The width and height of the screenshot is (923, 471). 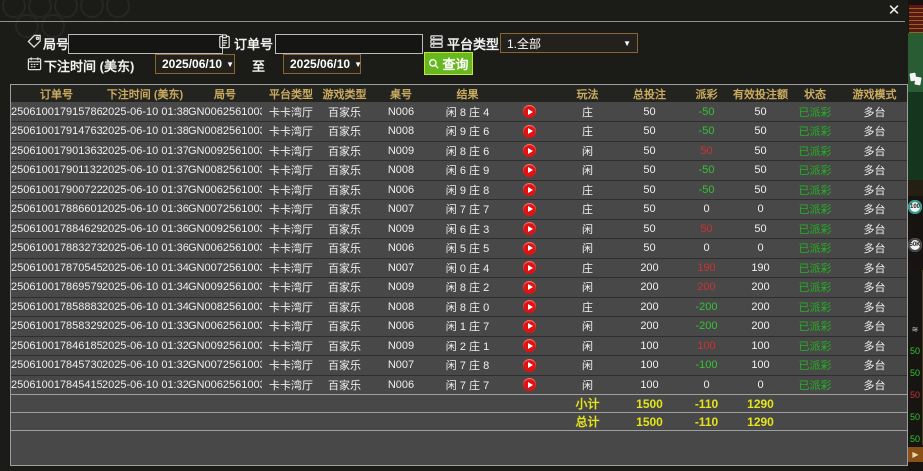 What do you see at coordinates (56, 287) in the screenshot?
I see `cell-order: 250610017869579` at bounding box center [56, 287].